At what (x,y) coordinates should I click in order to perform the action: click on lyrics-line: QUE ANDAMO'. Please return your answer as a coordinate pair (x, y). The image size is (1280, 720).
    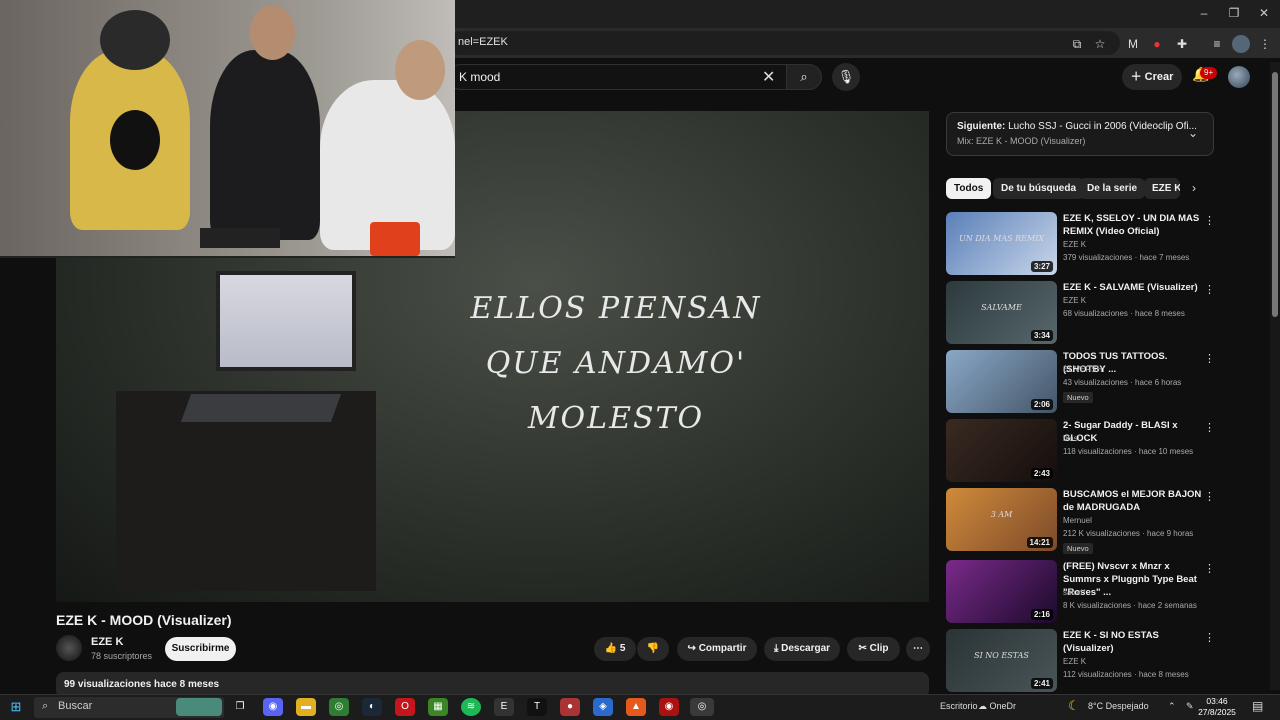
    Looking at the image, I should click on (616, 363).